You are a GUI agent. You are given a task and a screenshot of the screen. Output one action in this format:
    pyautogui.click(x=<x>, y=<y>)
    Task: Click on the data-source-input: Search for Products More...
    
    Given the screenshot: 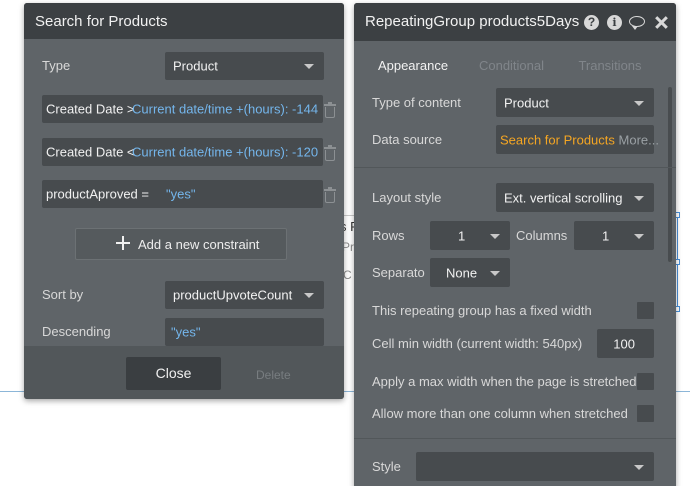 What is the action you would take?
    pyautogui.click(x=577, y=139)
    